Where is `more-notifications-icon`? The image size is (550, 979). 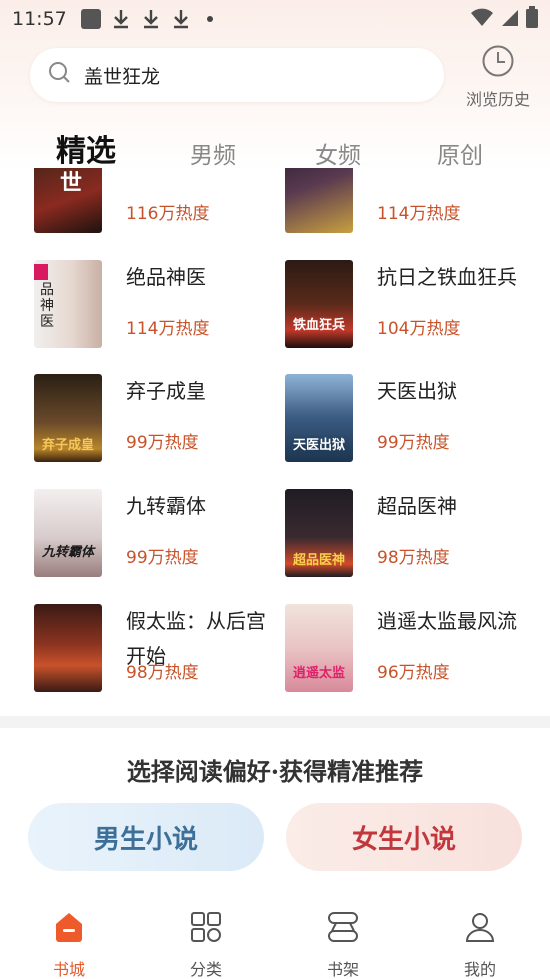
more-notifications-icon is located at coordinates (209, 19).